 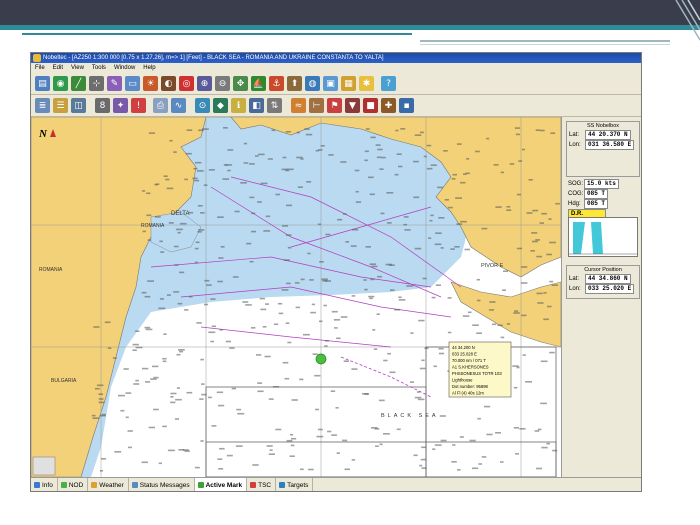 I want to click on radar-icon: ◍, so click(x=312, y=83).